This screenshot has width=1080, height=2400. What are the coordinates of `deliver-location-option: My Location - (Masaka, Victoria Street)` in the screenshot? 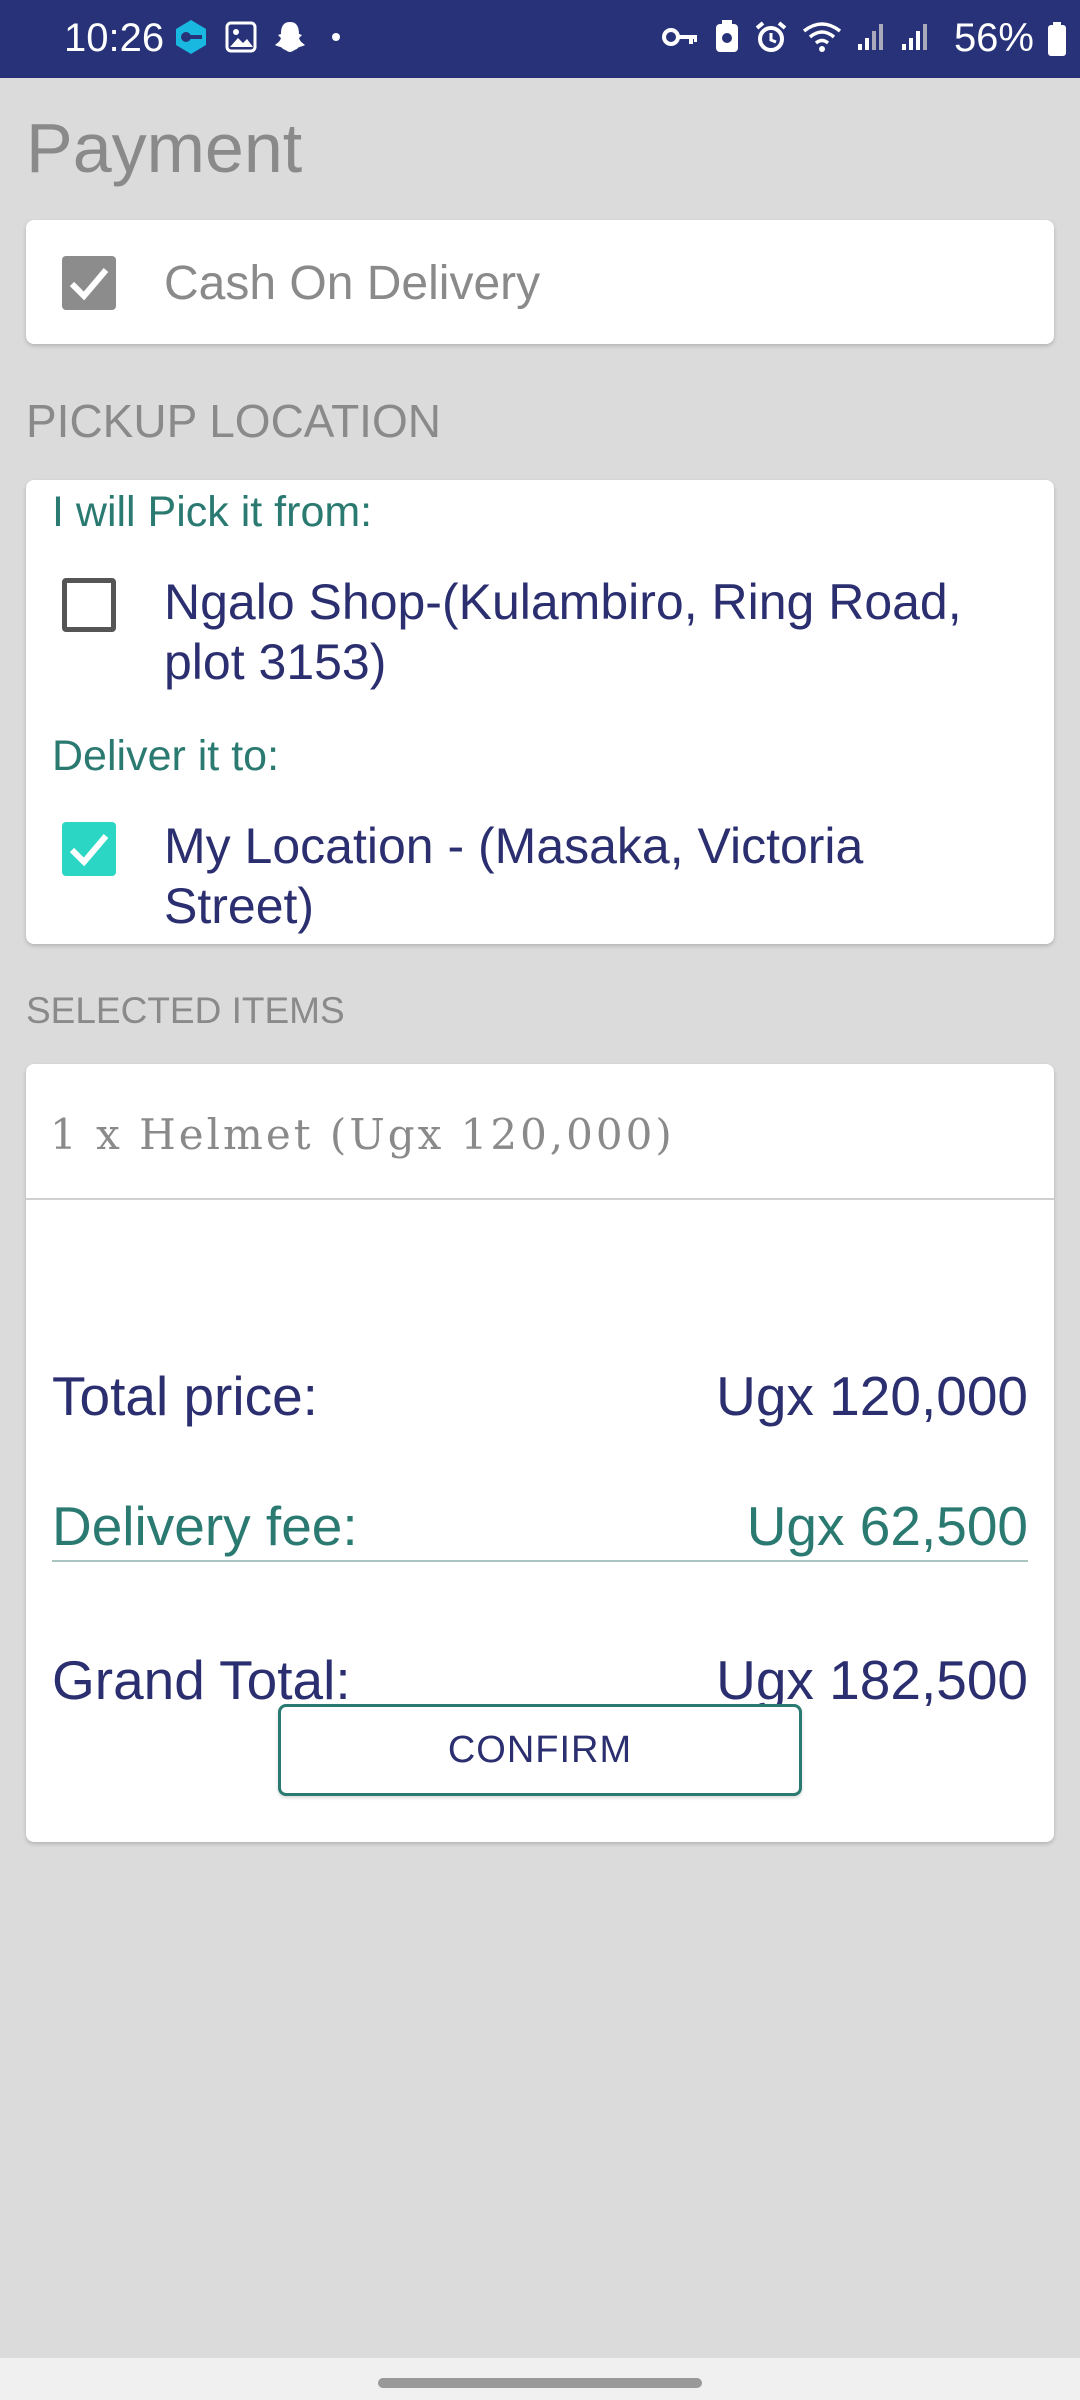 It's located at (584, 876).